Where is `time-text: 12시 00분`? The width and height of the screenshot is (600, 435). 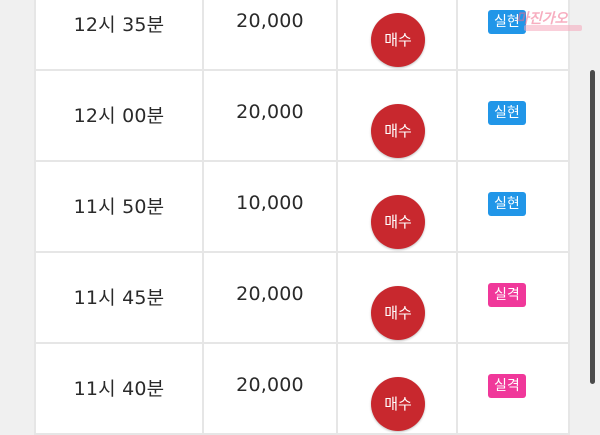
time-text: 12시 00분 is located at coordinates (119, 116).